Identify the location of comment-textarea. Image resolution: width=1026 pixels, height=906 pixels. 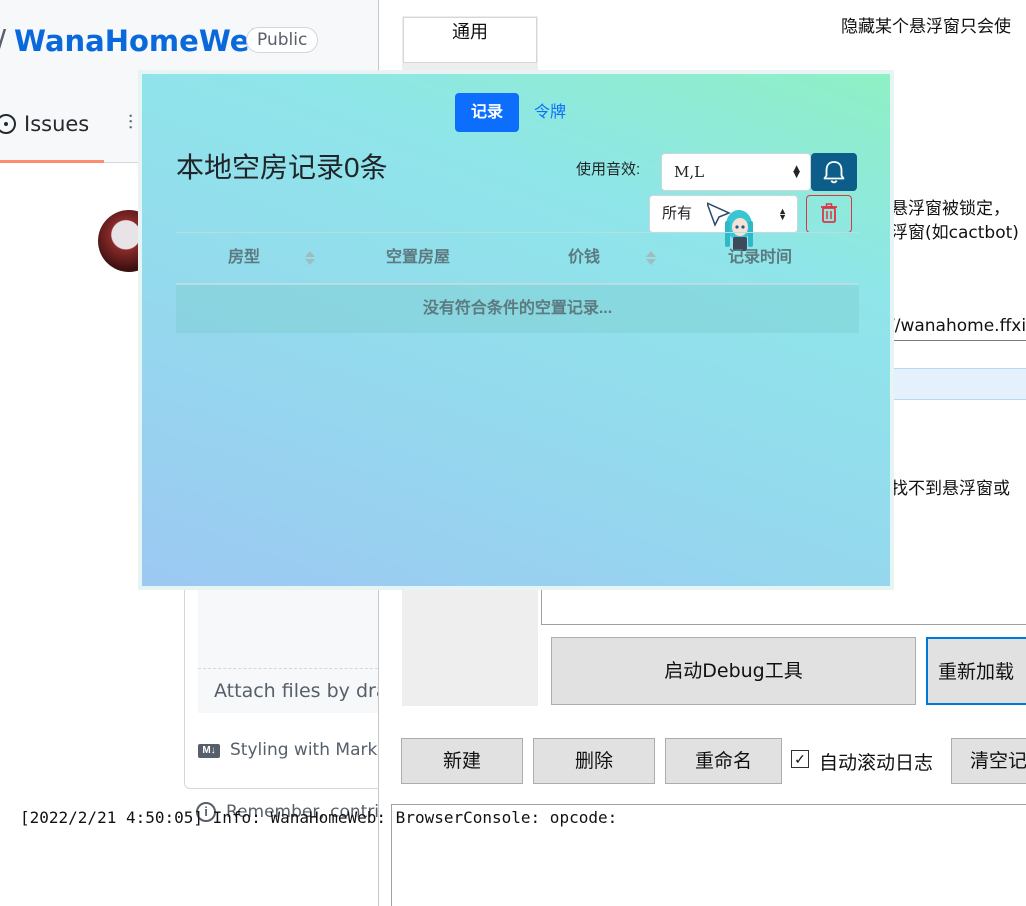
(293, 629).